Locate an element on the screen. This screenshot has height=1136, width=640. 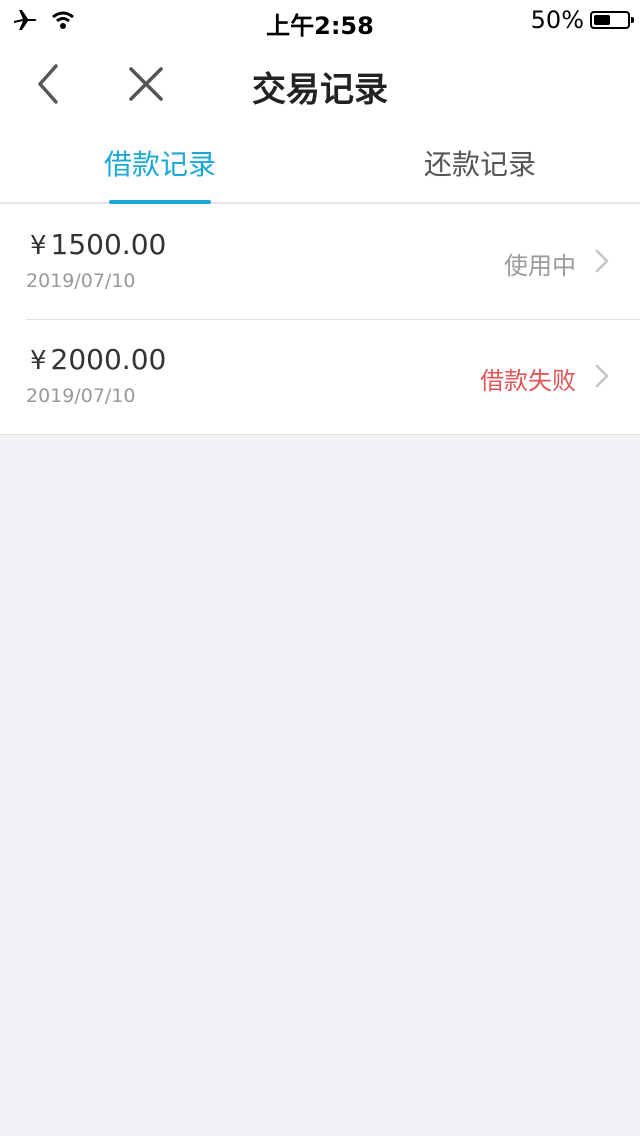
list-item: ¥1500.00 2019/07/10 使用中 is located at coordinates (320, 261).